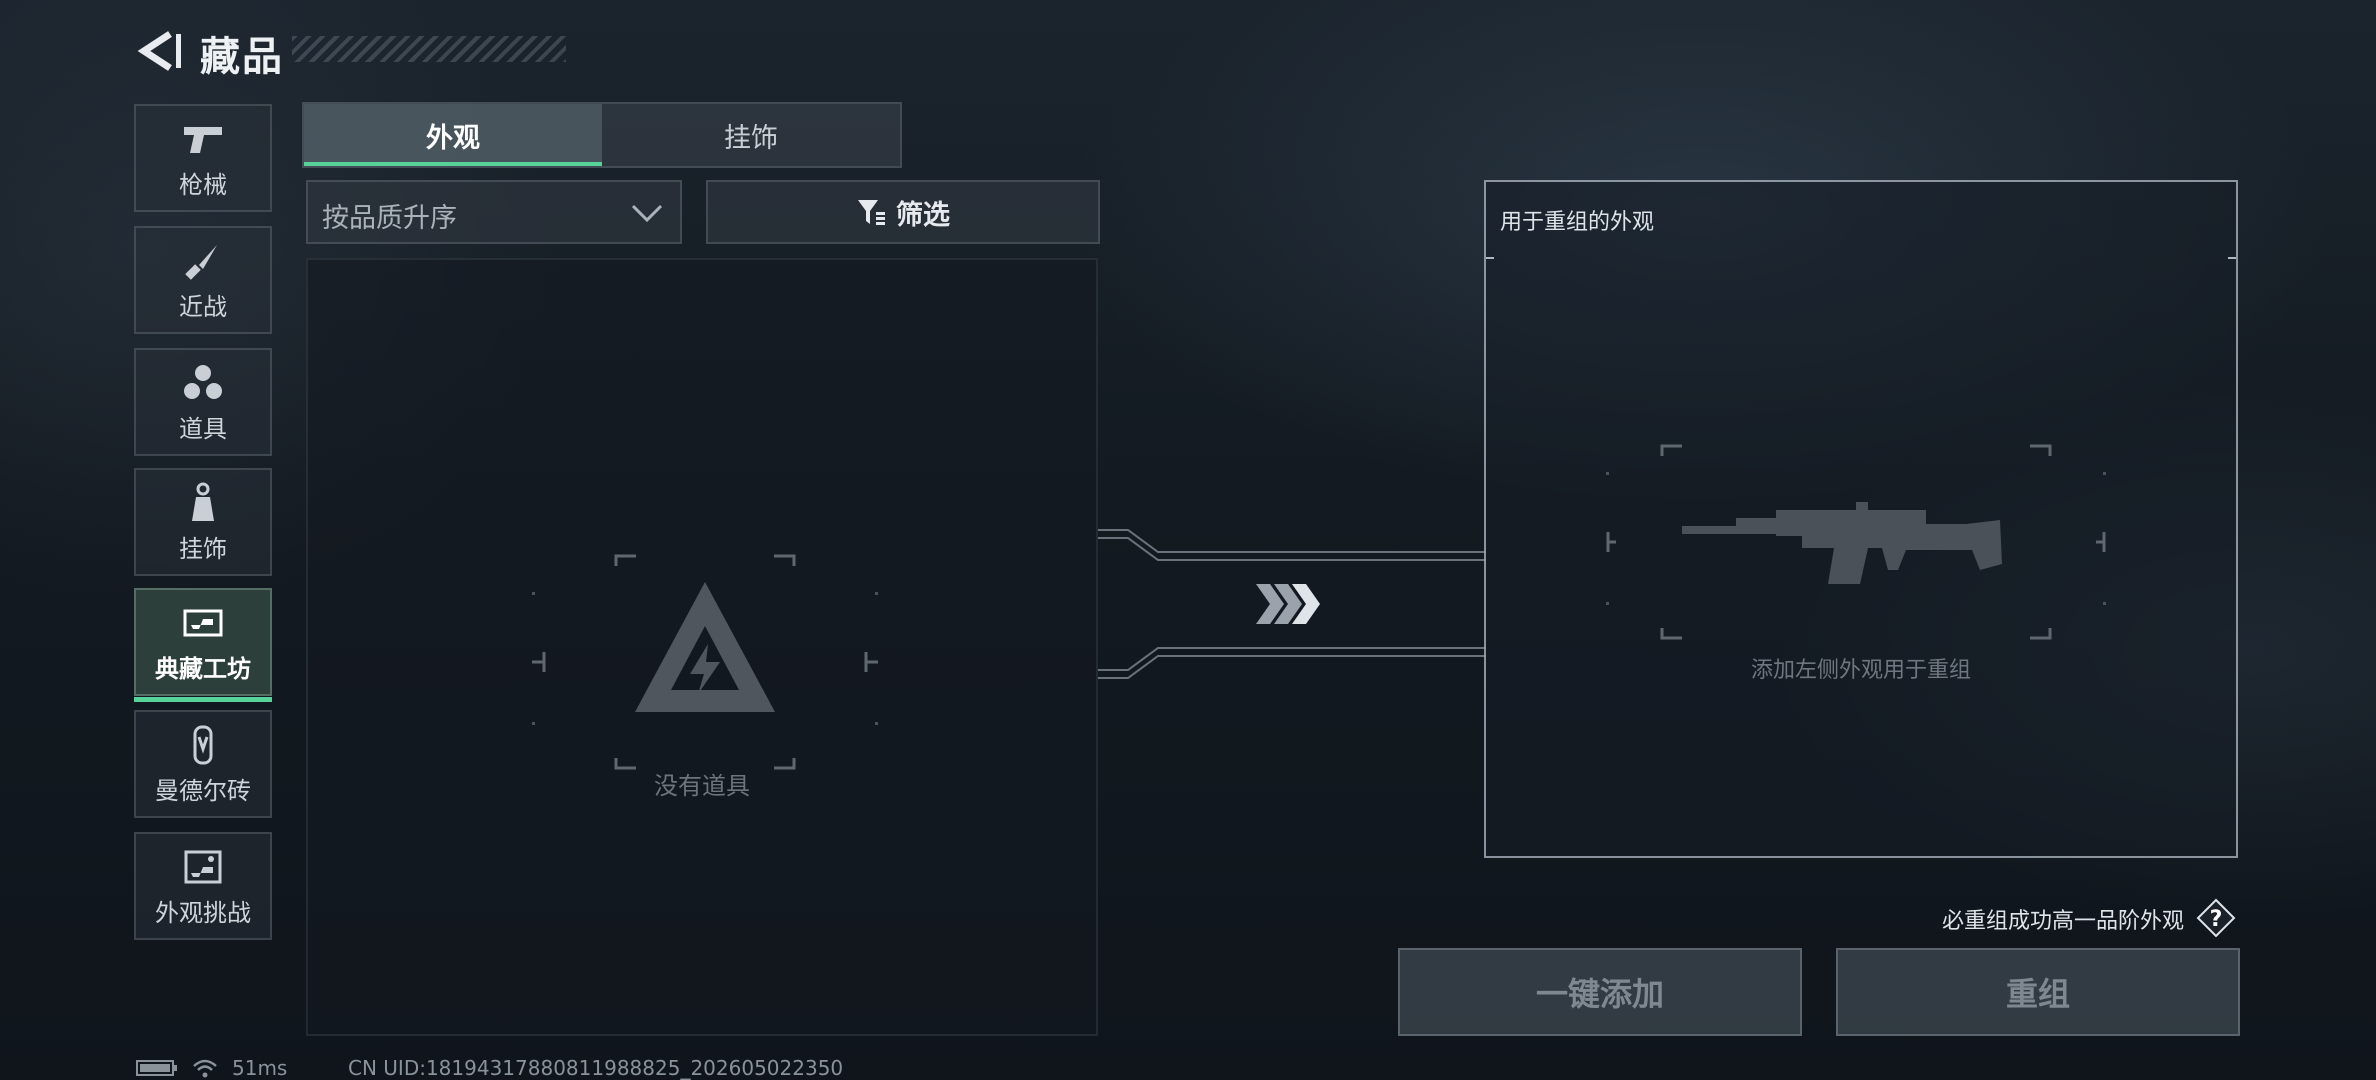 This screenshot has height=1080, width=2376. What do you see at coordinates (156, 1068) in the screenshot?
I see `battery-icon` at bounding box center [156, 1068].